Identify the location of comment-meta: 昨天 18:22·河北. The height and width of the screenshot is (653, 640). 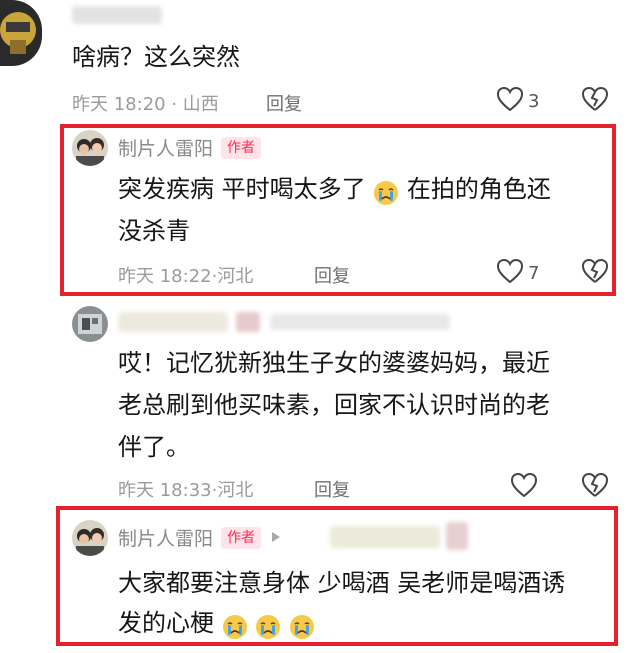
(186, 276).